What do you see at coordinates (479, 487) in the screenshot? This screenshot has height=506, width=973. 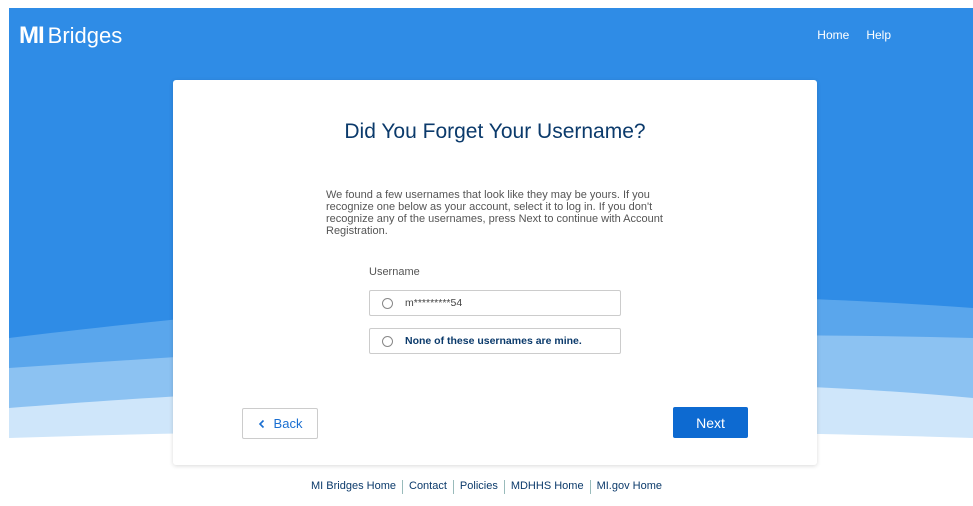 I see `footer-link-policies: Policies` at bounding box center [479, 487].